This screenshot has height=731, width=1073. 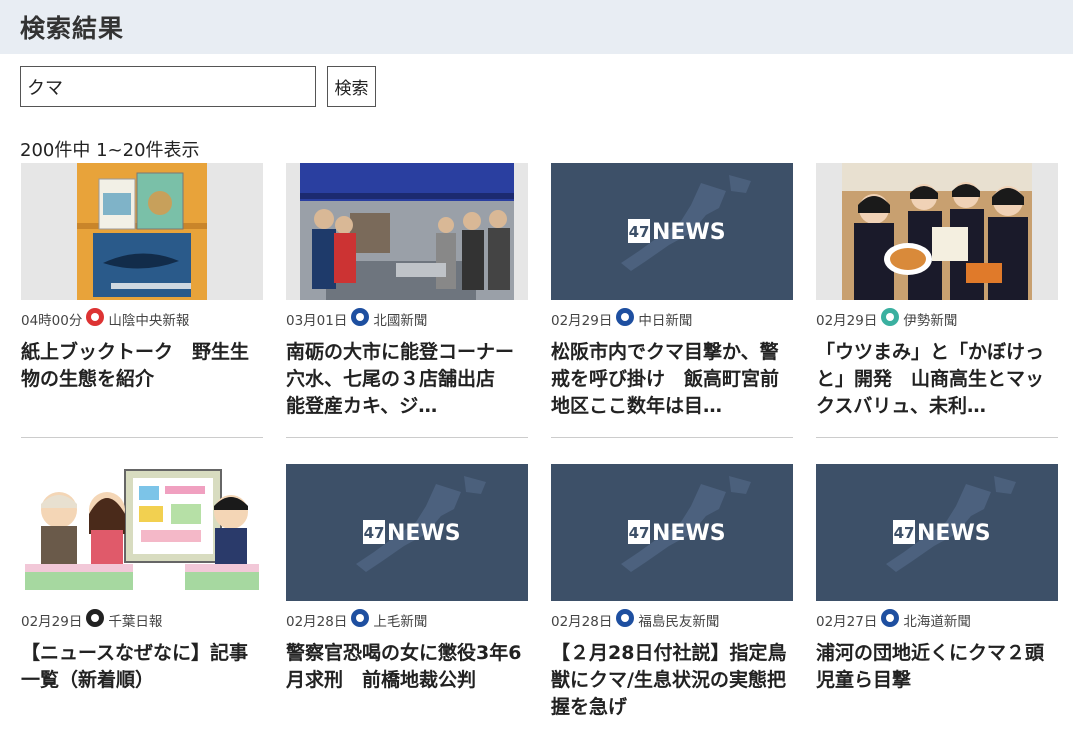 I want to click on article-source: 福島民友新聞, so click(x=679, y=622).